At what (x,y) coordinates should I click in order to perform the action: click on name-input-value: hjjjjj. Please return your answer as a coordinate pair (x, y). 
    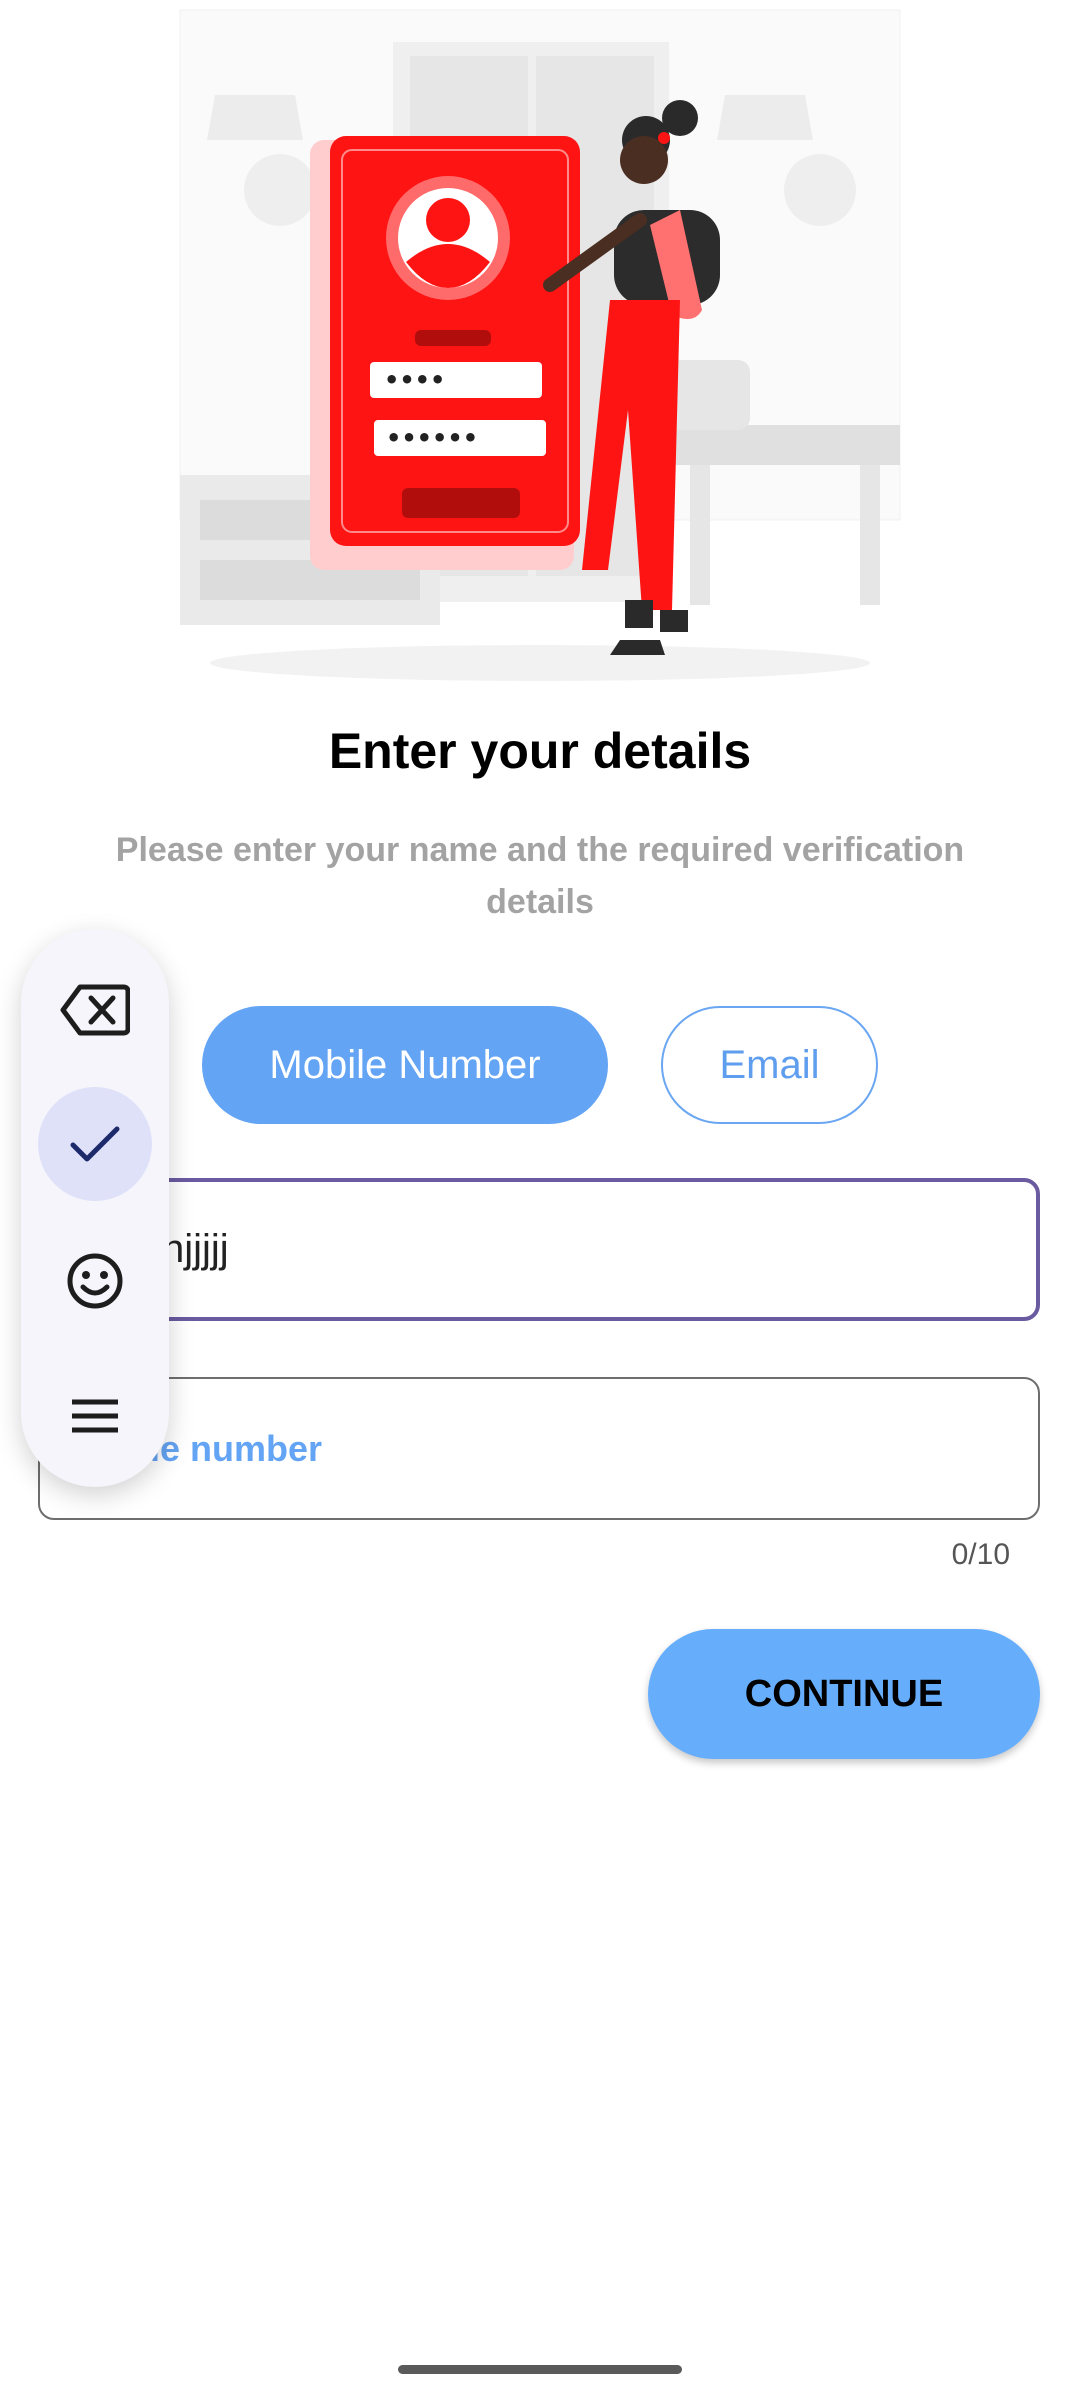
    Looking at the image, I should click on (195, 1249).